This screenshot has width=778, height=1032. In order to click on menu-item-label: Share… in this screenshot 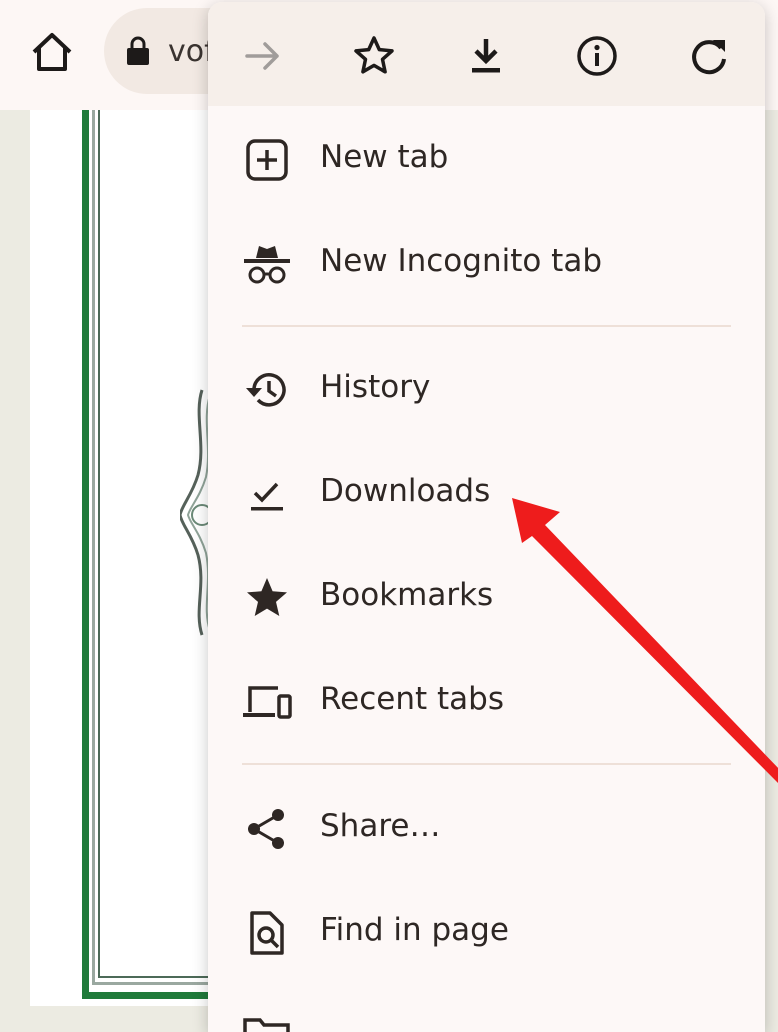, I will do `click(380, 826)`.